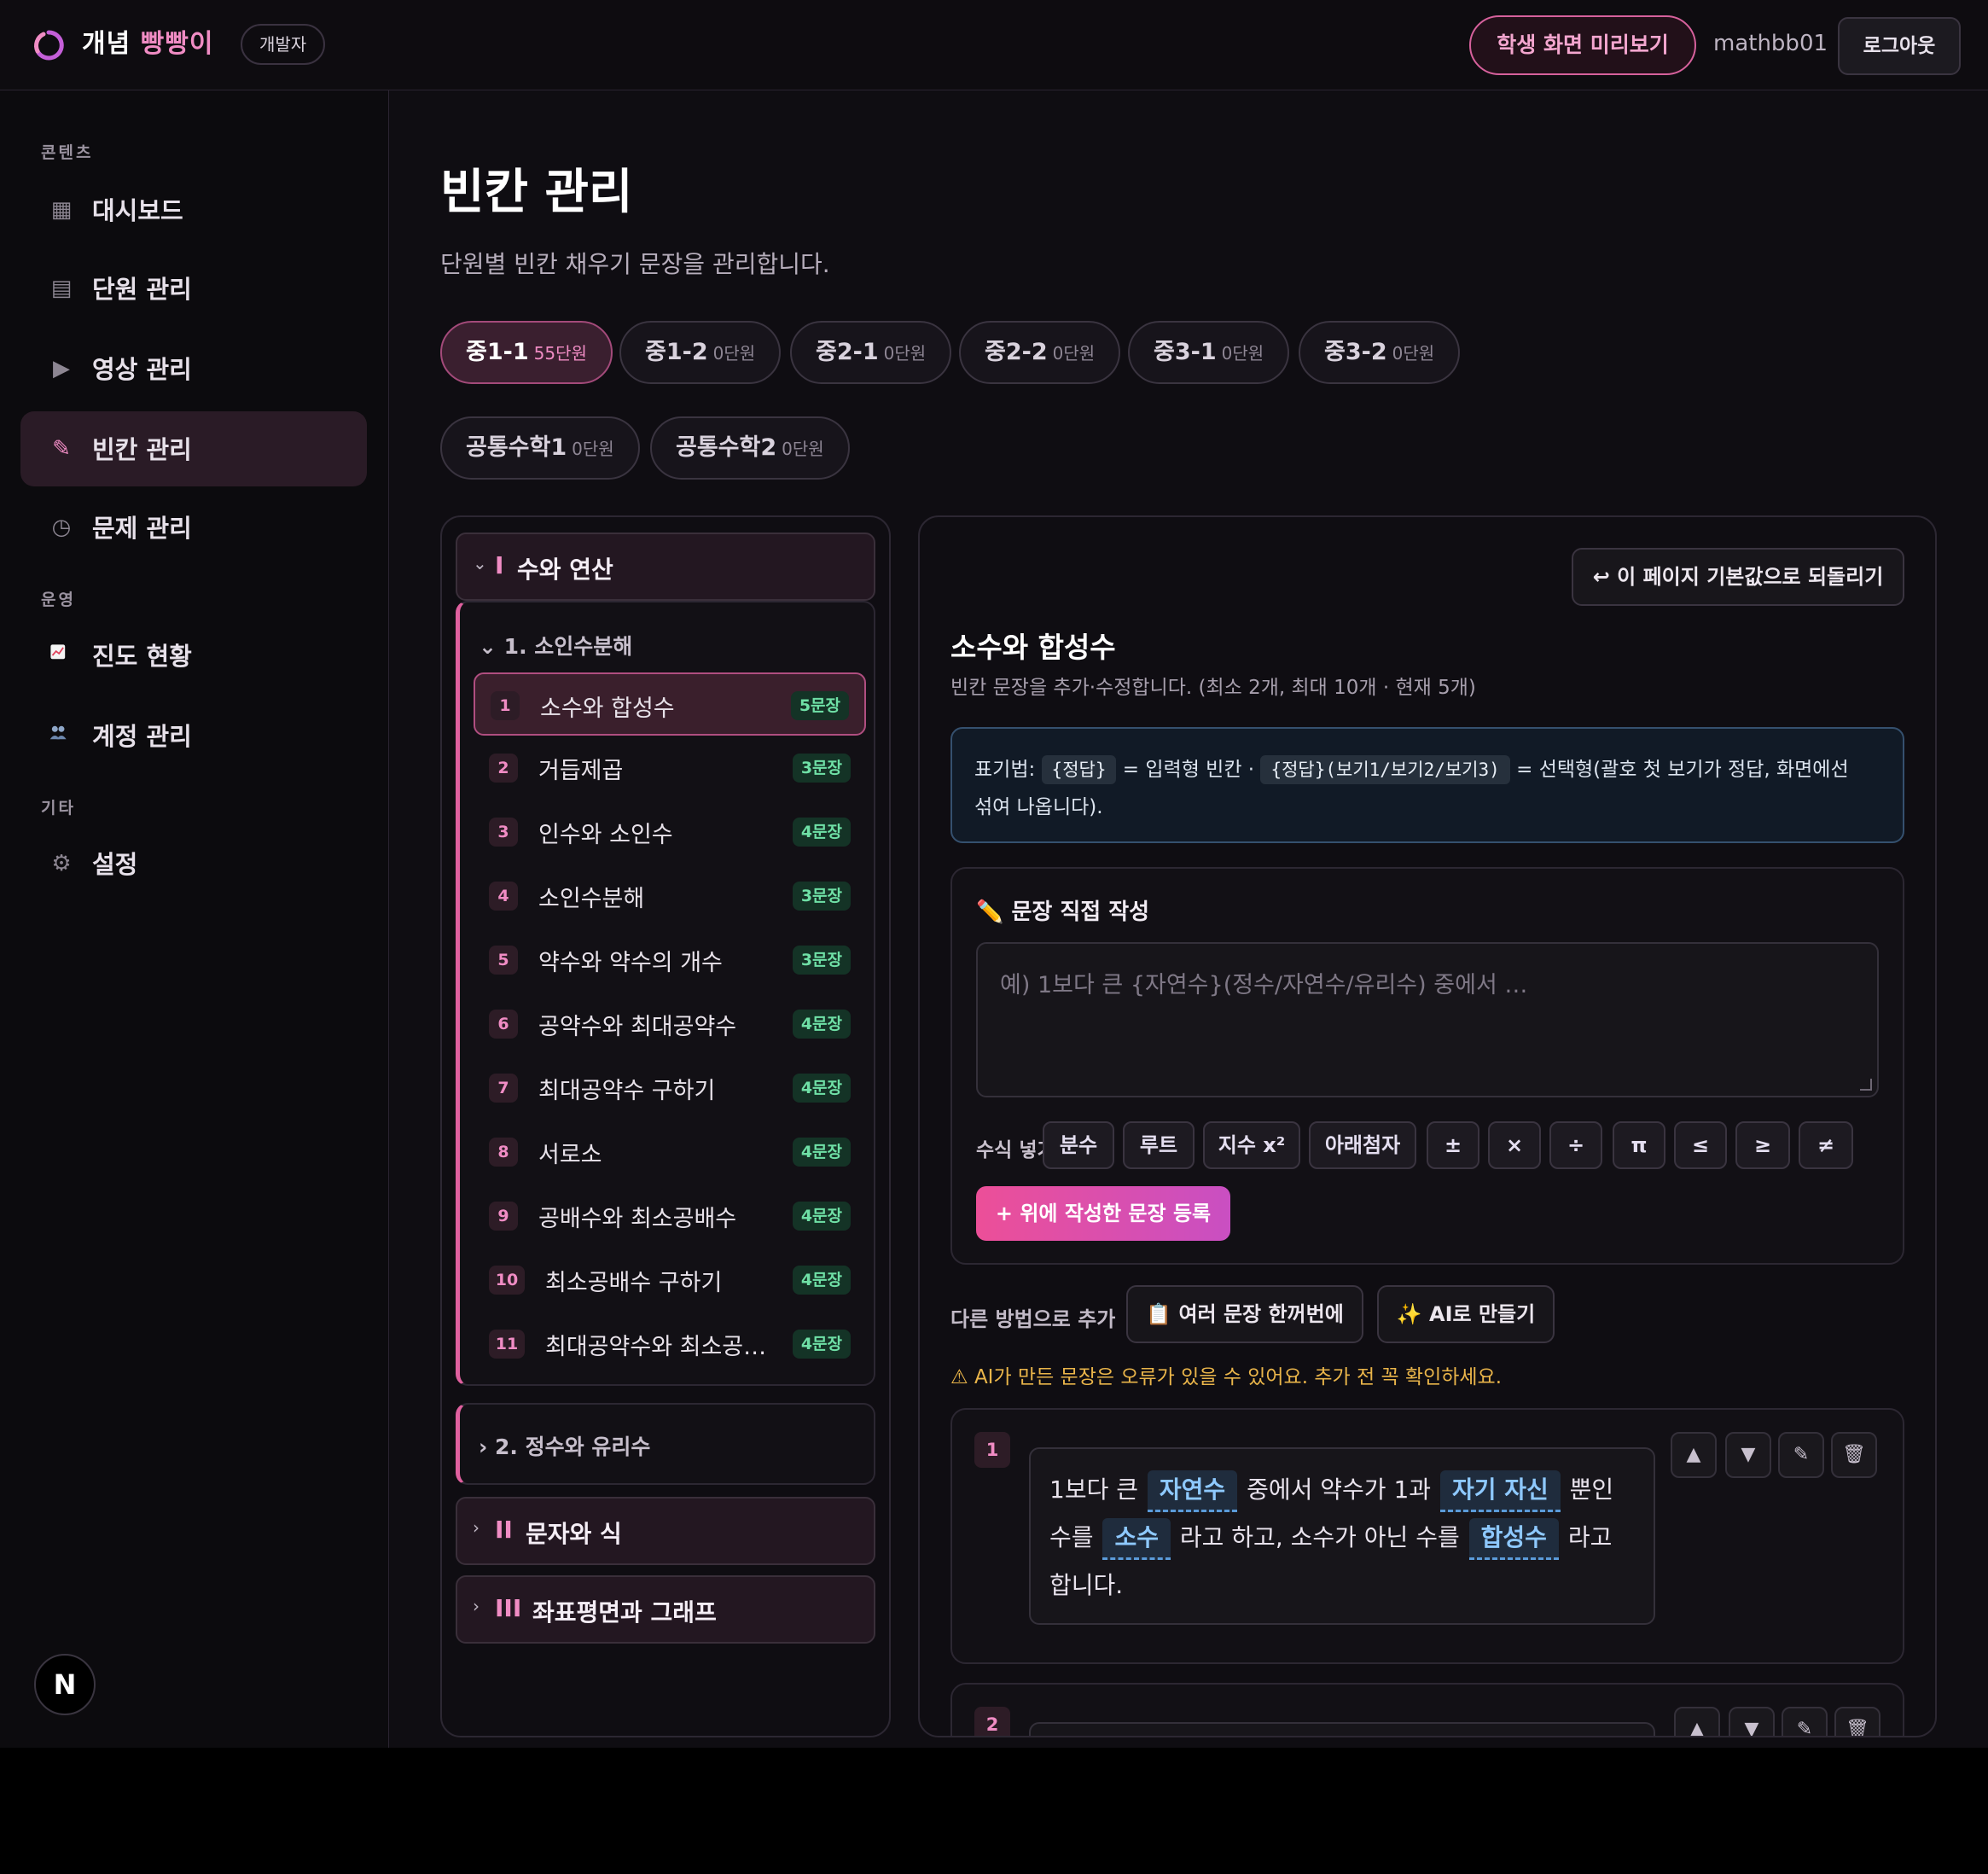 Image resolution: width=1988 pixels, height=1874 pixels. Describe the element at coordinates (1244, 1314) in the screenshot. I see `bulk-add-button: 📋 여러 문장 한꺼번에` at that location.